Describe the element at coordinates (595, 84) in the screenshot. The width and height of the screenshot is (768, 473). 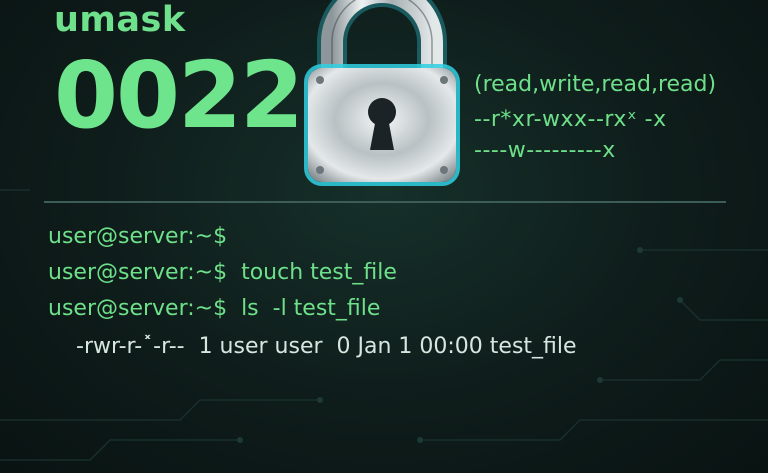
I see `permission-legend: (read,write,read,read)` at that location.